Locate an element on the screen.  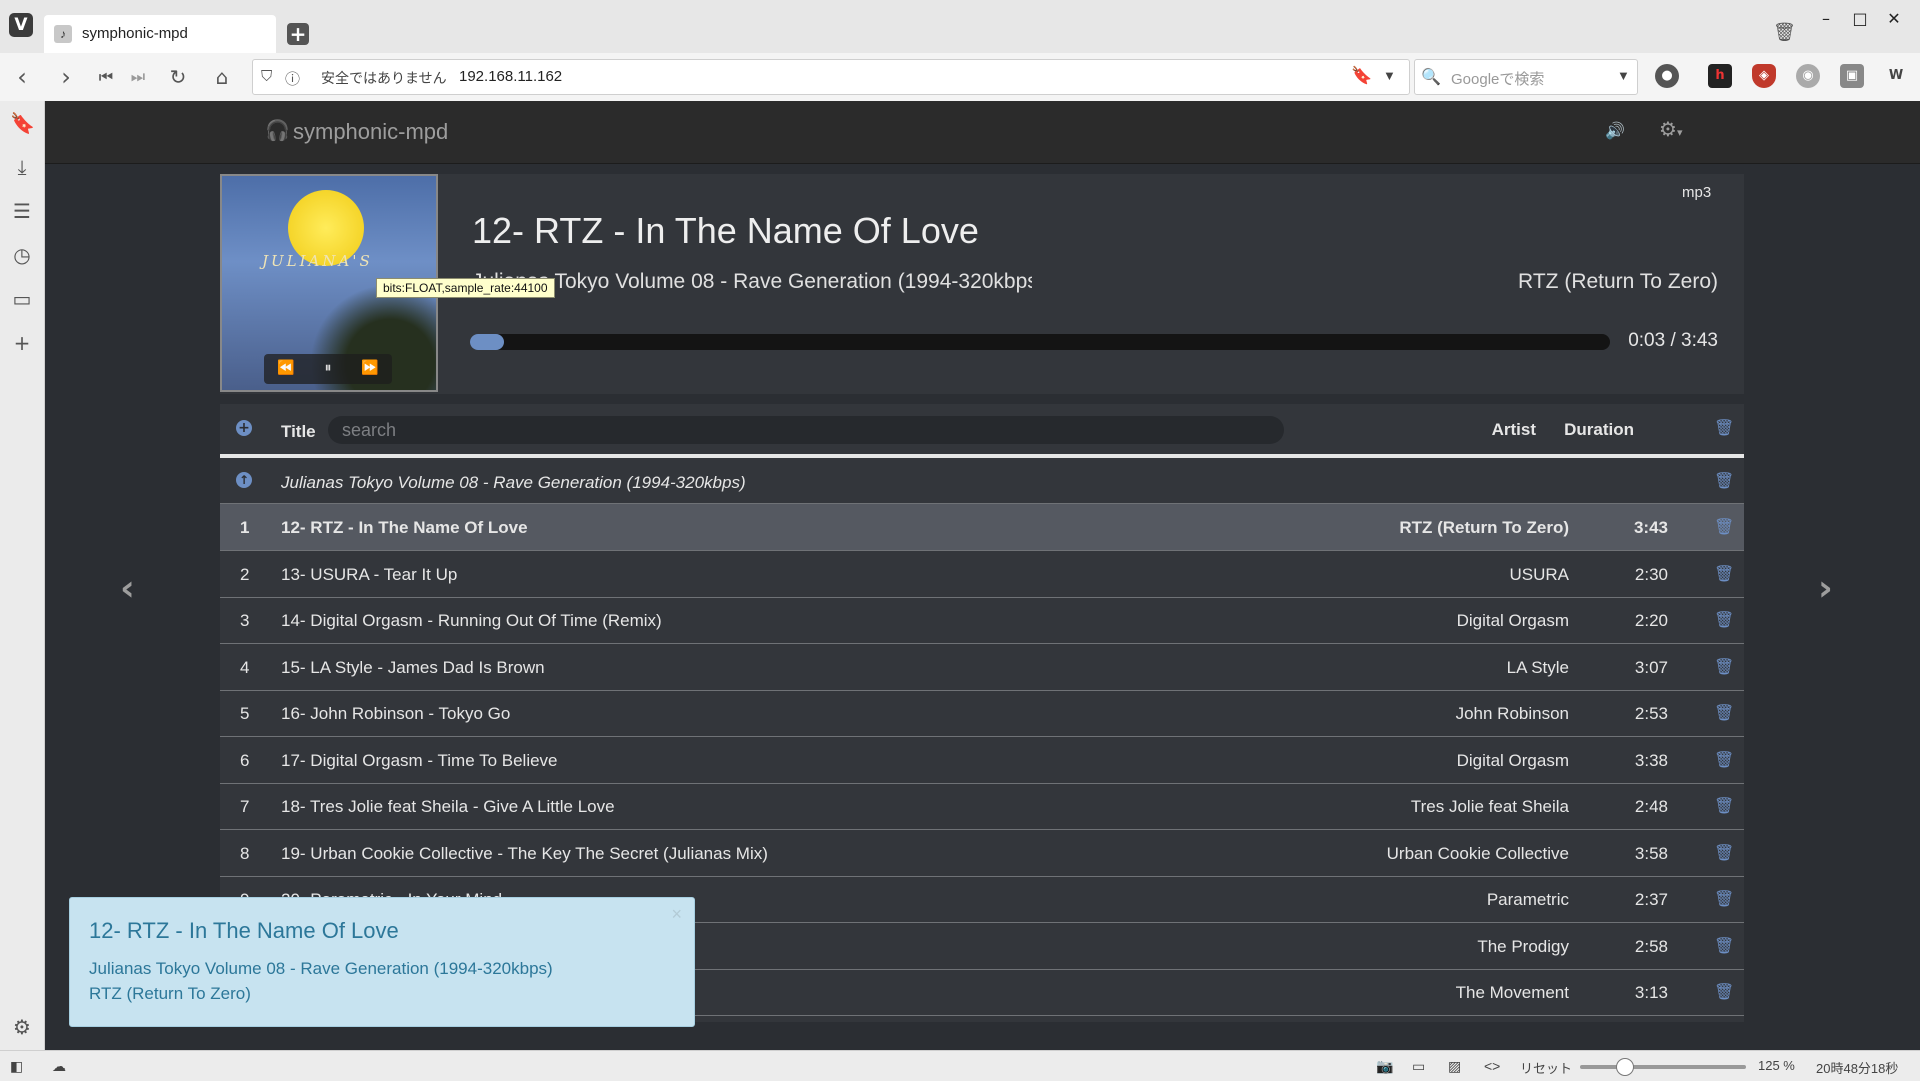
fast-forward-button: ⏭ is located at coordinates (138, 77).